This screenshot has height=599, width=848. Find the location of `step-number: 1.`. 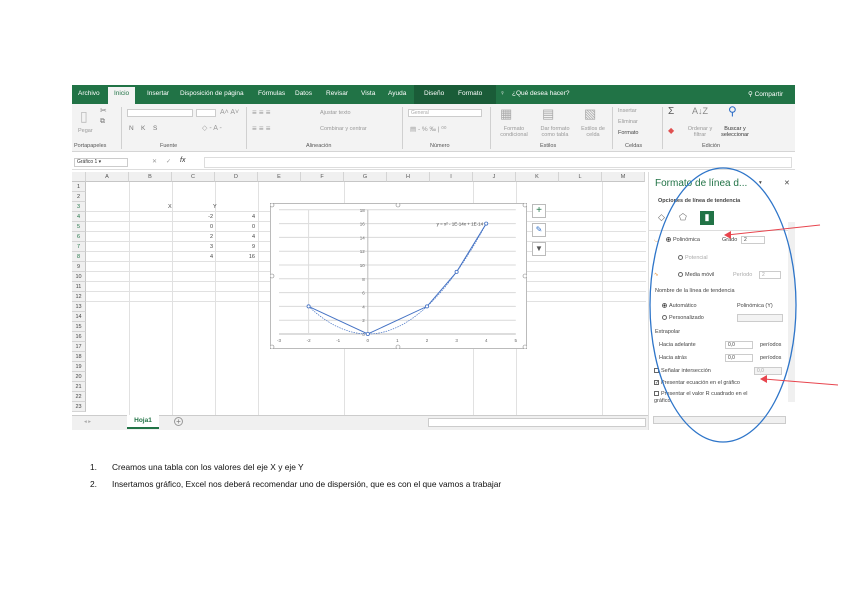

step-number: 1. is located at coordinates (93, 467).